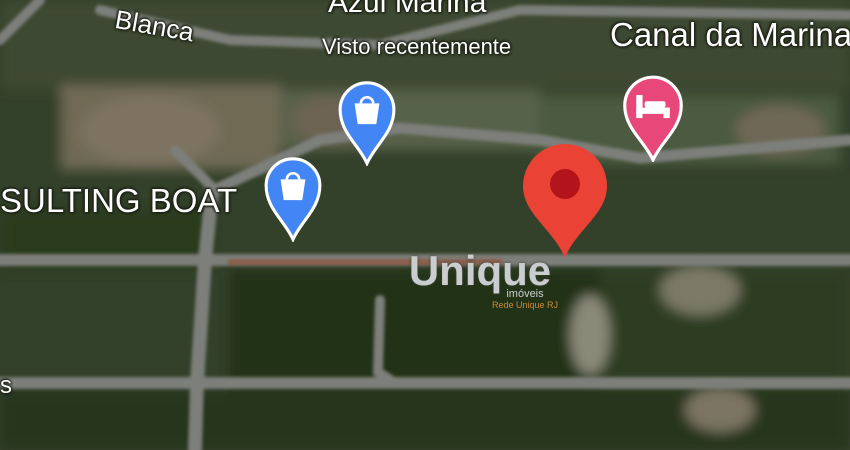 This screenshot has width=850, height=450. I want to click on bed-icon, so click(653, 119).